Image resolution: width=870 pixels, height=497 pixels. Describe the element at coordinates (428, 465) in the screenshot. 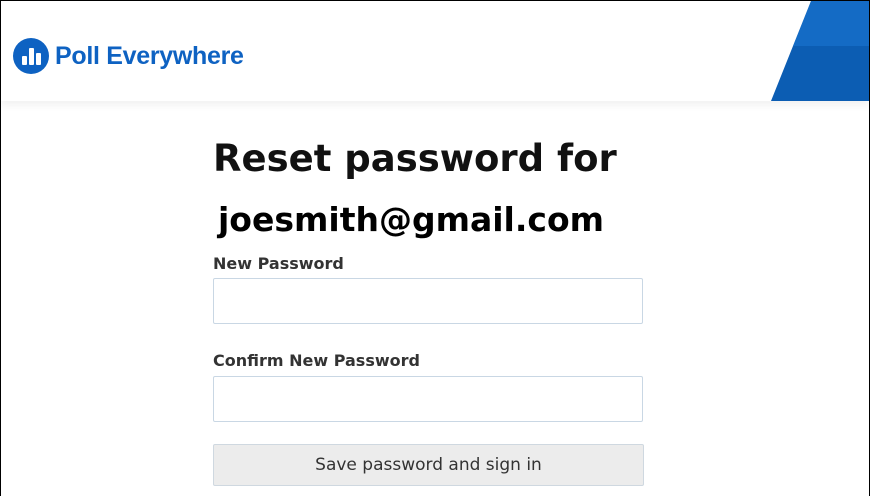

I see `save-password-button: Save password and sign in` at that location.